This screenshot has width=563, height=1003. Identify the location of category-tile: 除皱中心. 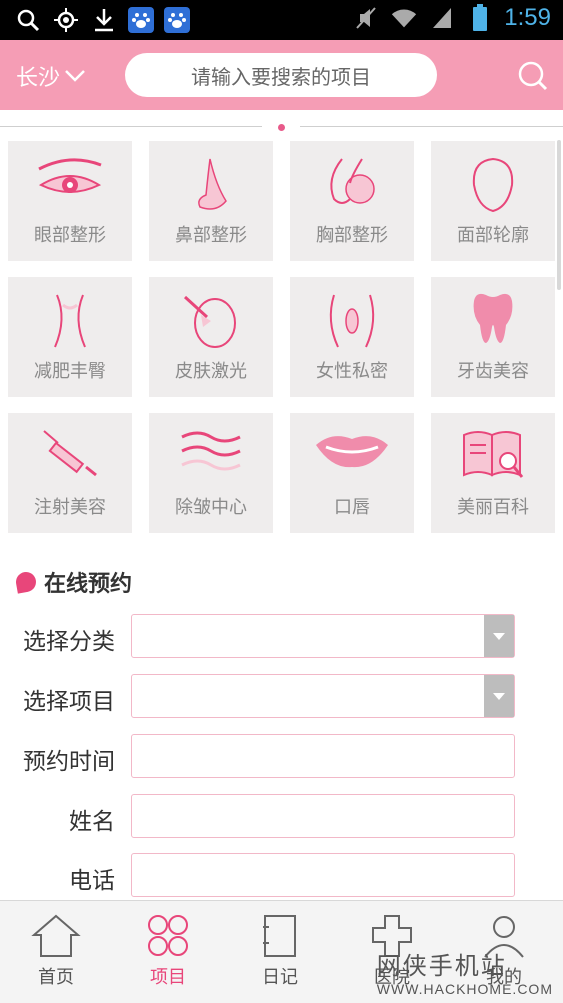
(211, 473).